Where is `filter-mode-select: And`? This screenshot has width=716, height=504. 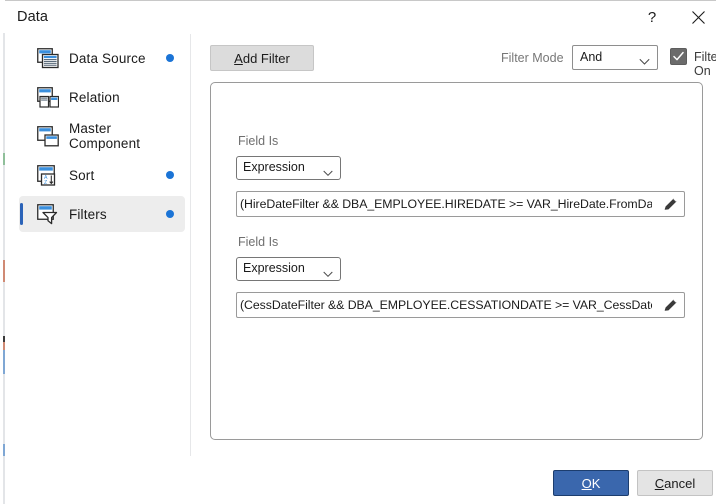
filter-mode-select: And is located at coordinates (615, 57).